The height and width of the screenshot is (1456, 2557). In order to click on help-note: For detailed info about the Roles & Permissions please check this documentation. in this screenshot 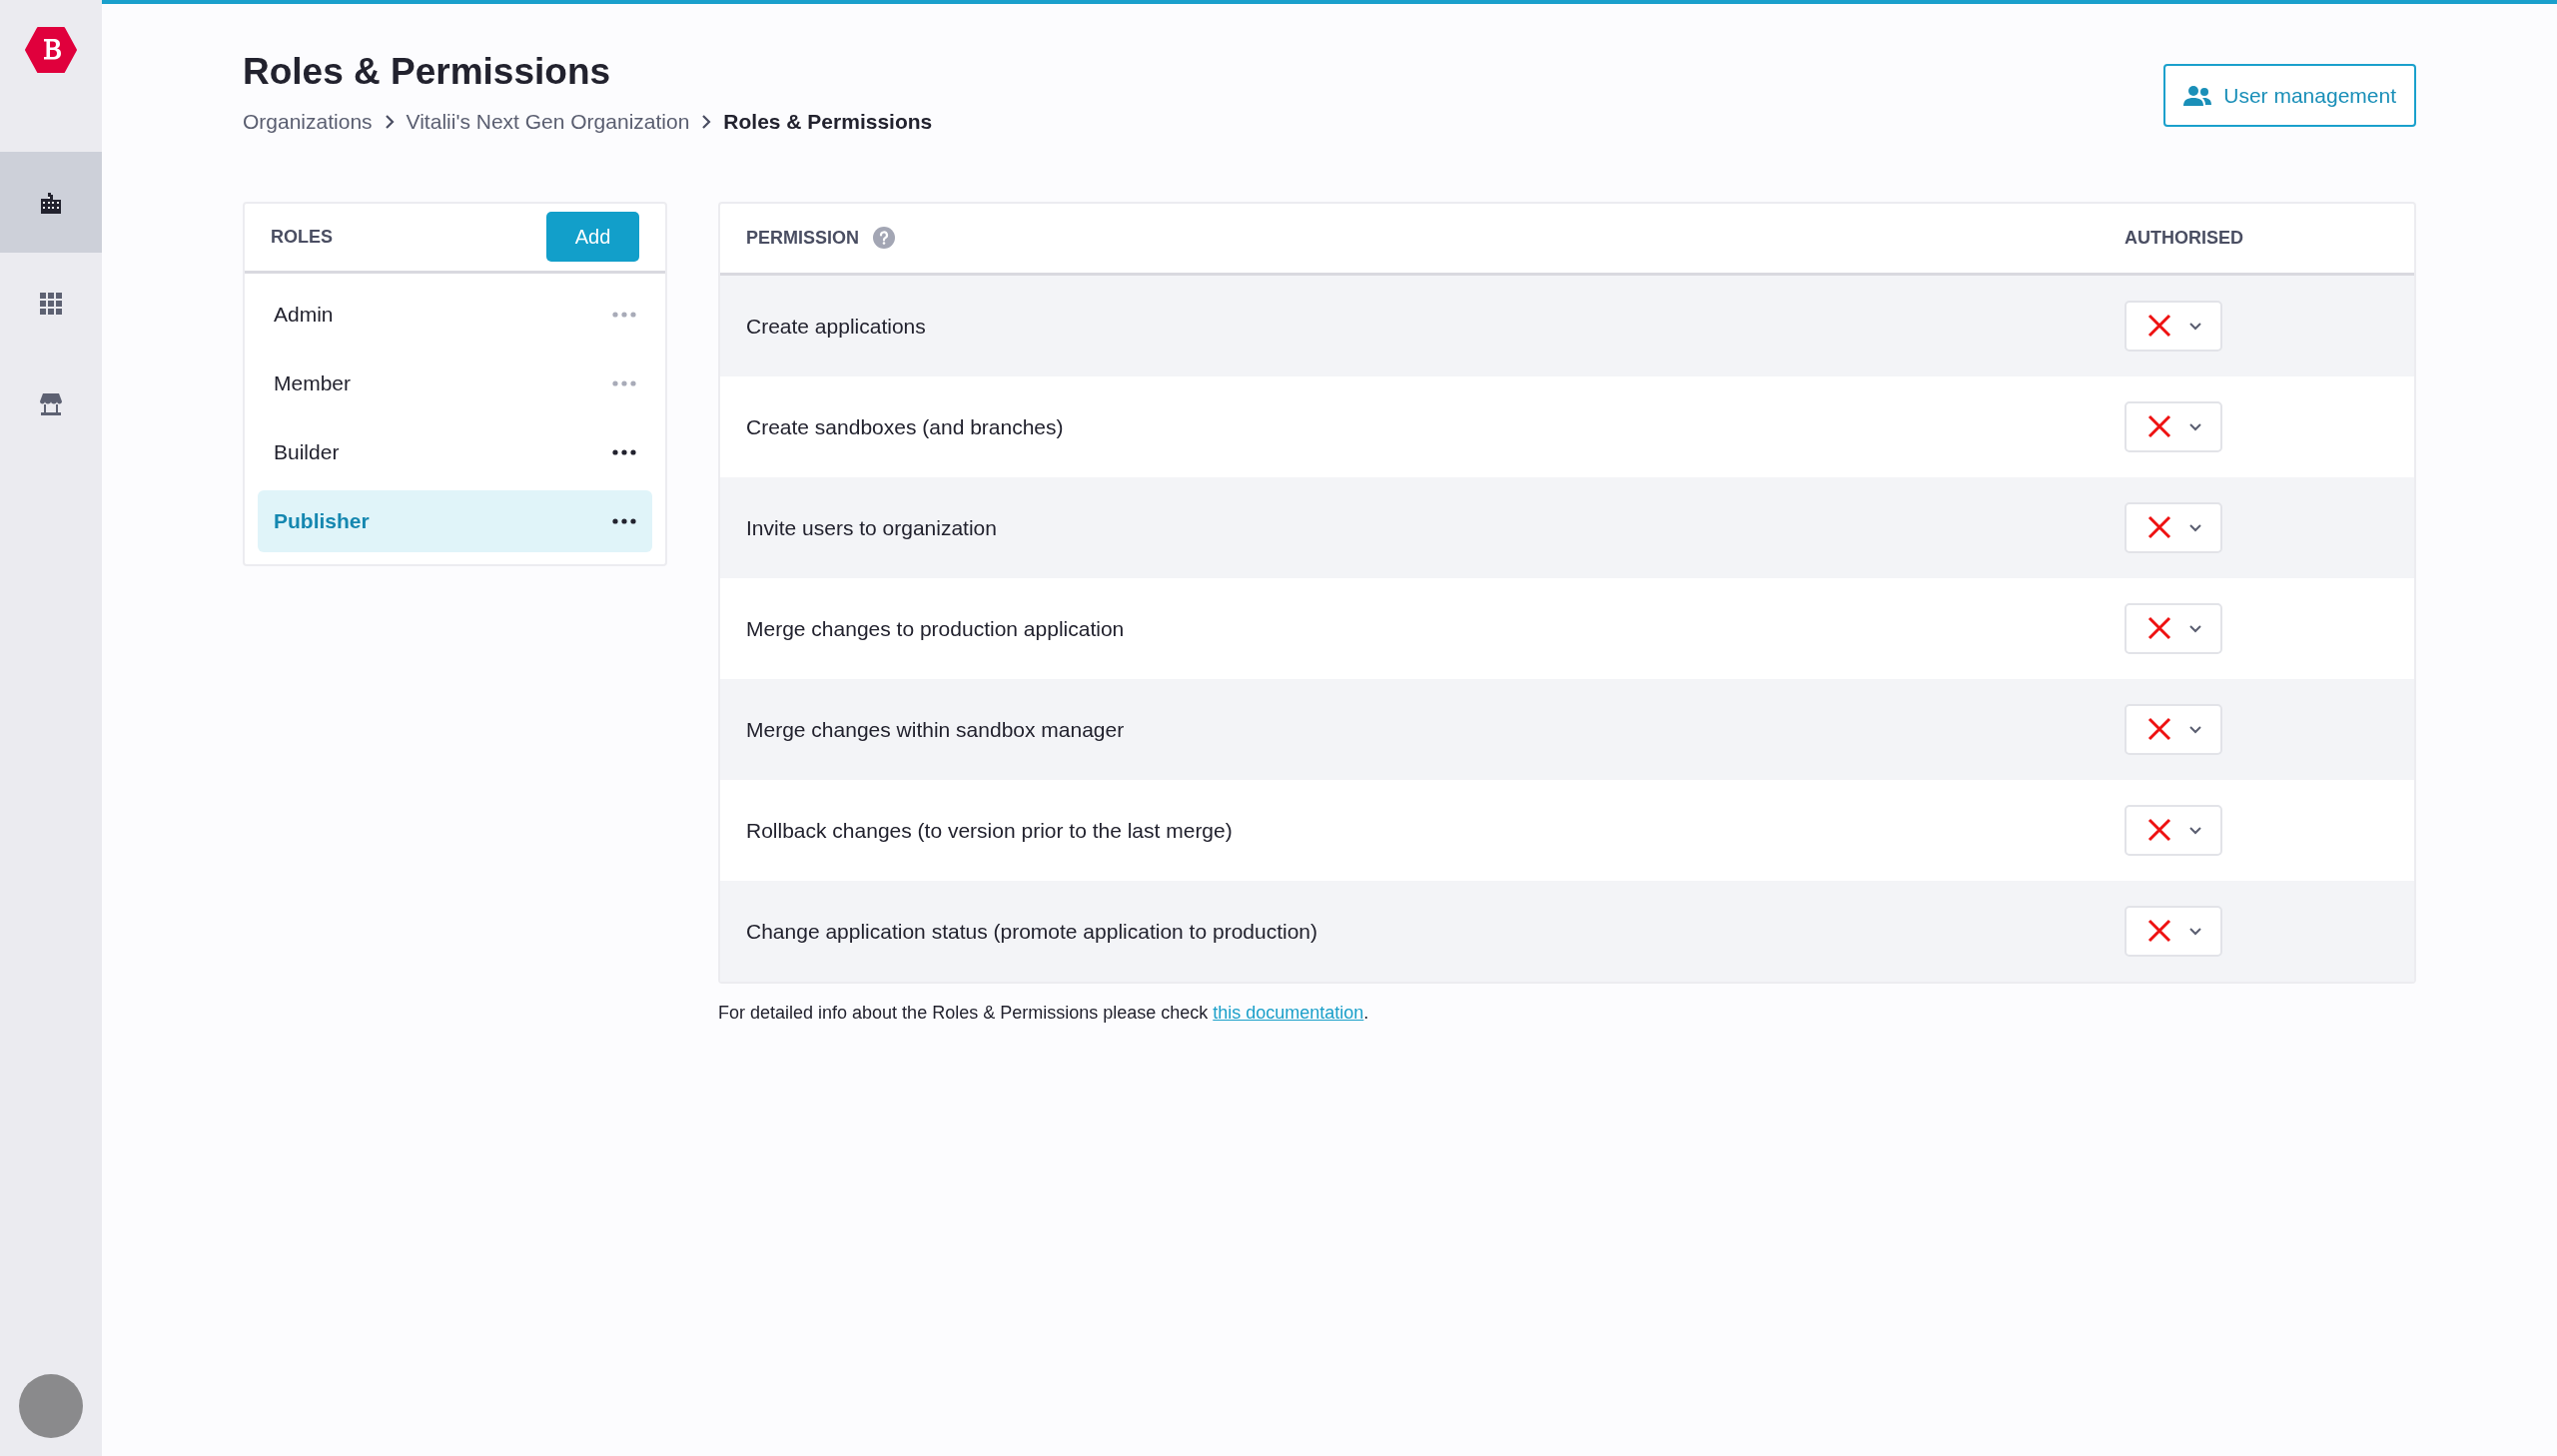, I will do `click(1044, 1013)`.